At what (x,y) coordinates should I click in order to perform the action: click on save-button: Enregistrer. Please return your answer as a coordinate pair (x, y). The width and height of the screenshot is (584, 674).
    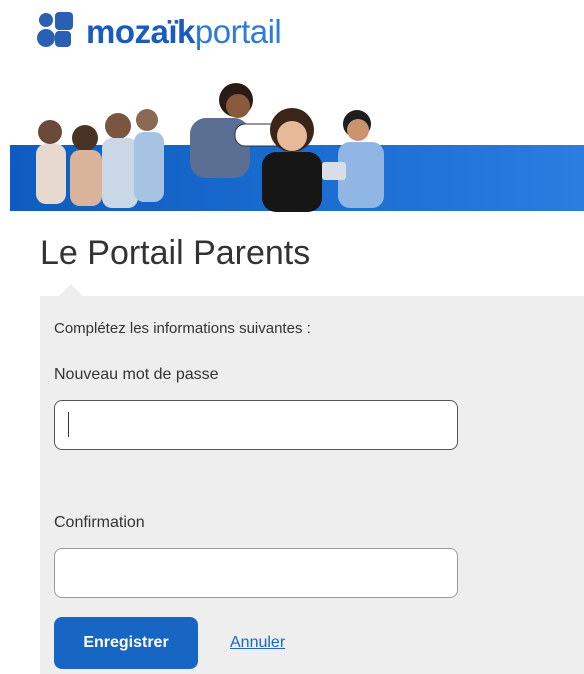
    Looking at the image, I should click on (126, 643).